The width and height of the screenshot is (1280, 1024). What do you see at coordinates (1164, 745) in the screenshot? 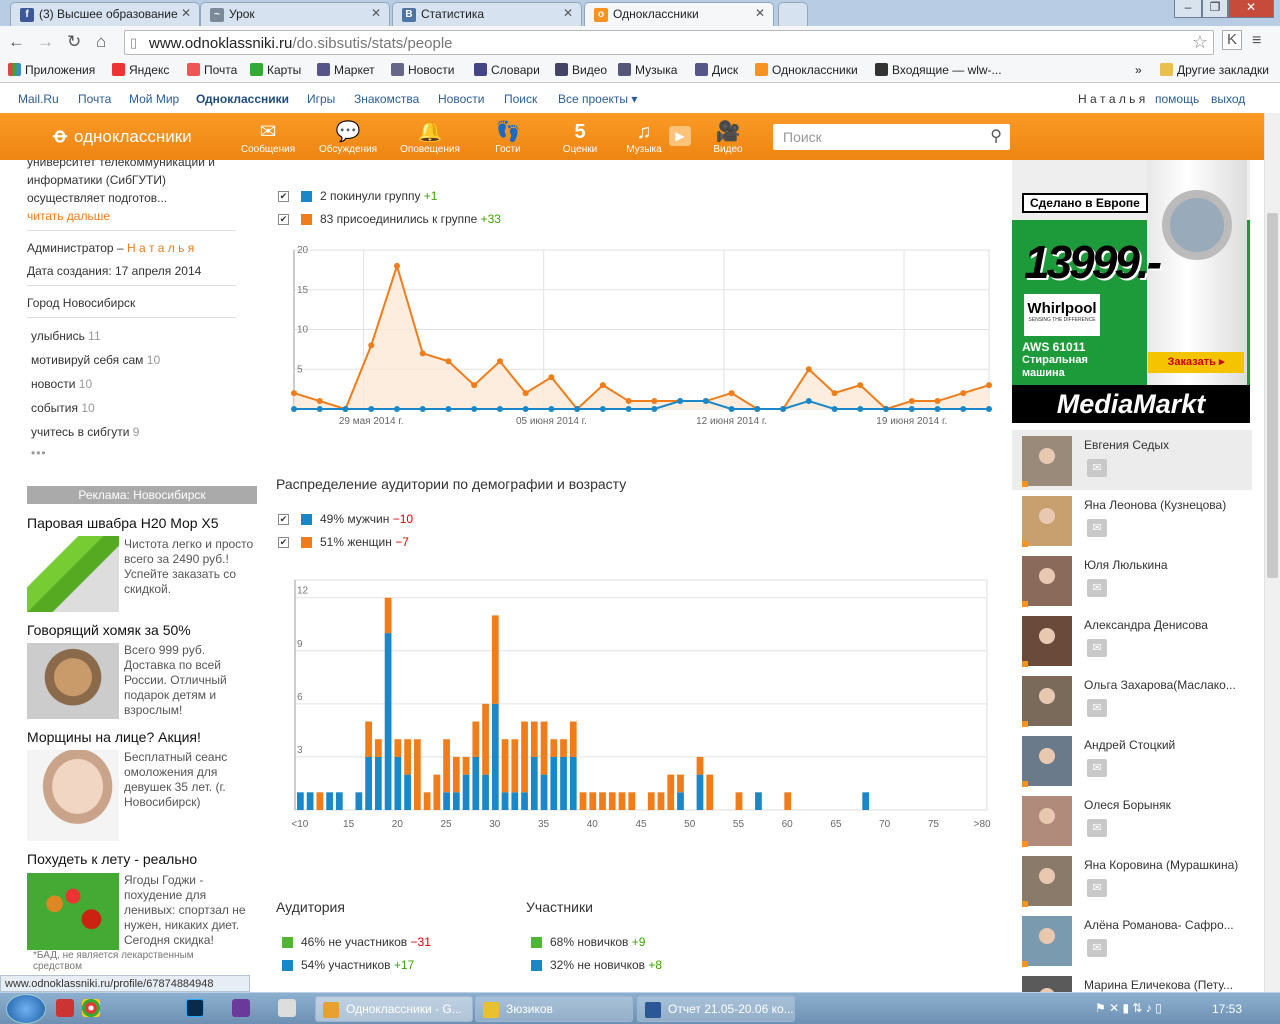
I see `friend-name: Андрей Стоцкий` at bounding box center [1164, 745].